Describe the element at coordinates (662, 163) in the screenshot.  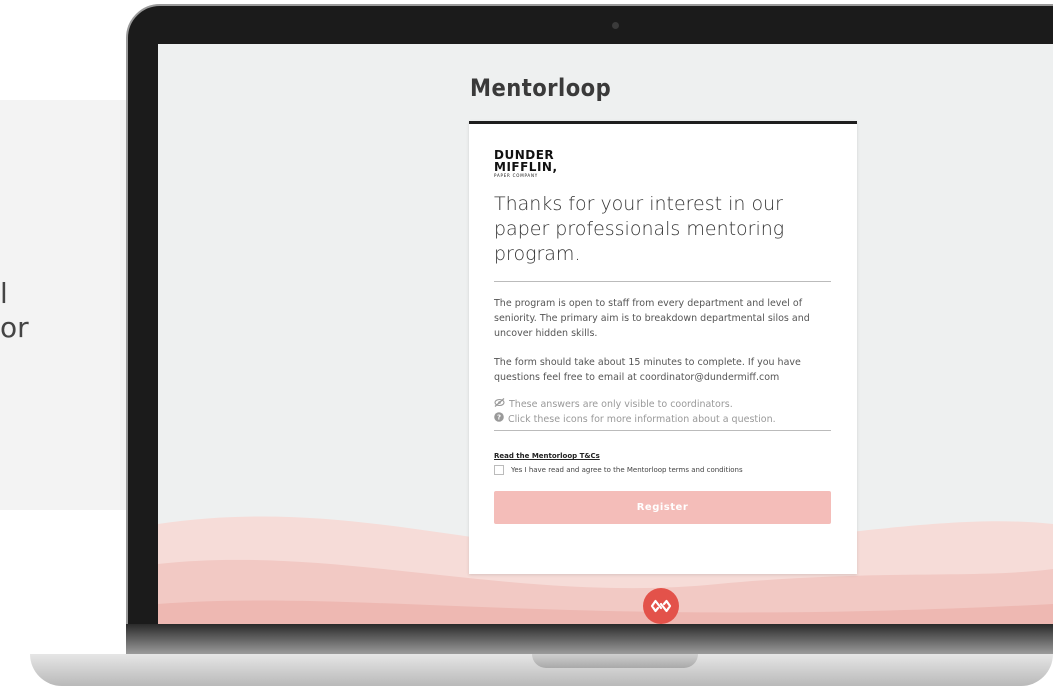
I see `organization-logo: DUNDER MIFFLIN, PAPER COMPANY` at that location.